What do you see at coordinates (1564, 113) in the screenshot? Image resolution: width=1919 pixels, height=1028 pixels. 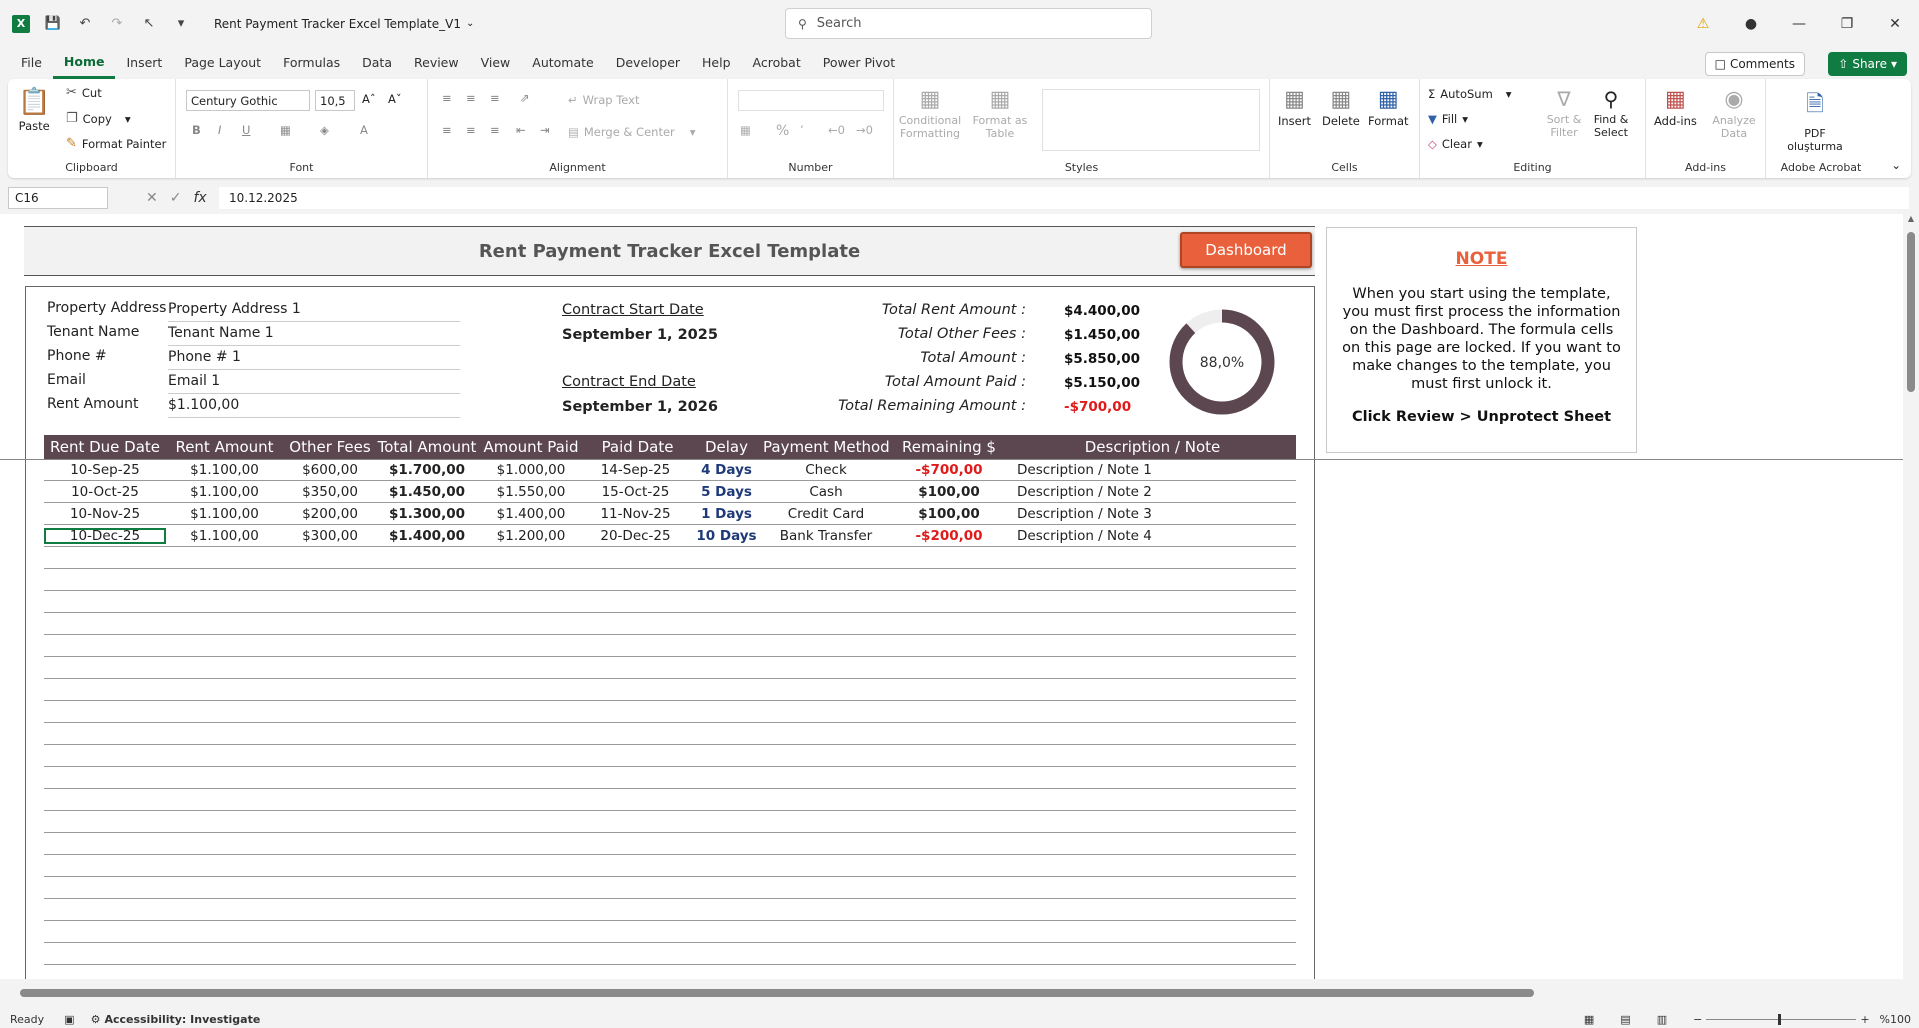 I see `sort-filter-button: ∇ Sort & Filter` at bounding box center [1564, 113].